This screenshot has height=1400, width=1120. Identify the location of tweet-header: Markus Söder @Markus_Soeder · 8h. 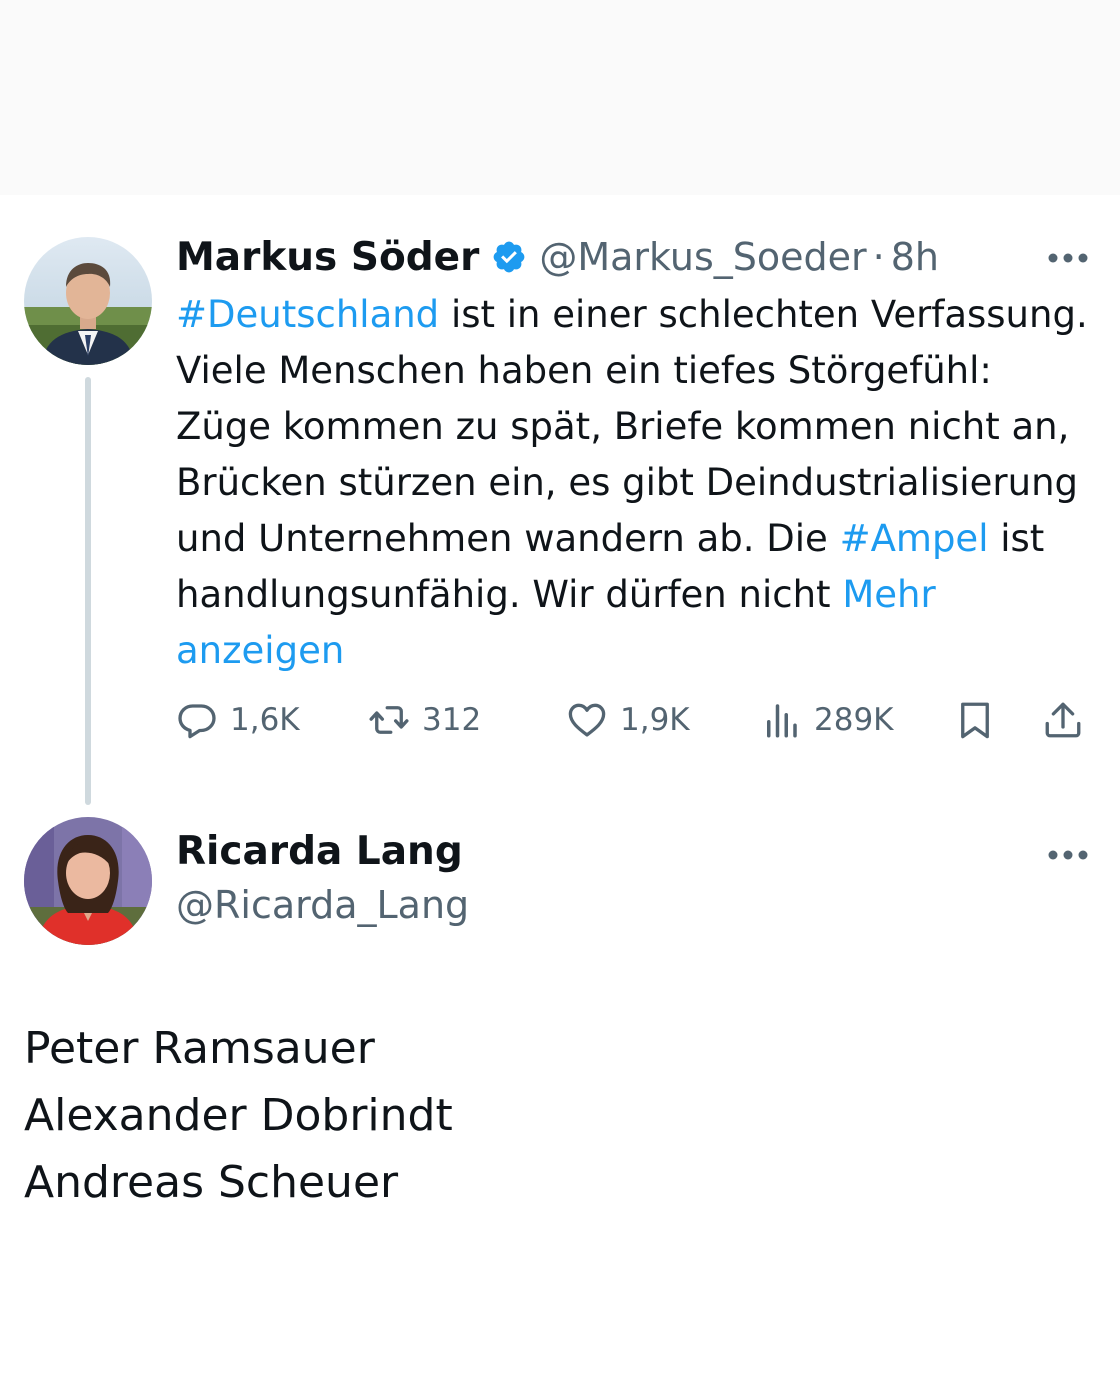
(557, 257).